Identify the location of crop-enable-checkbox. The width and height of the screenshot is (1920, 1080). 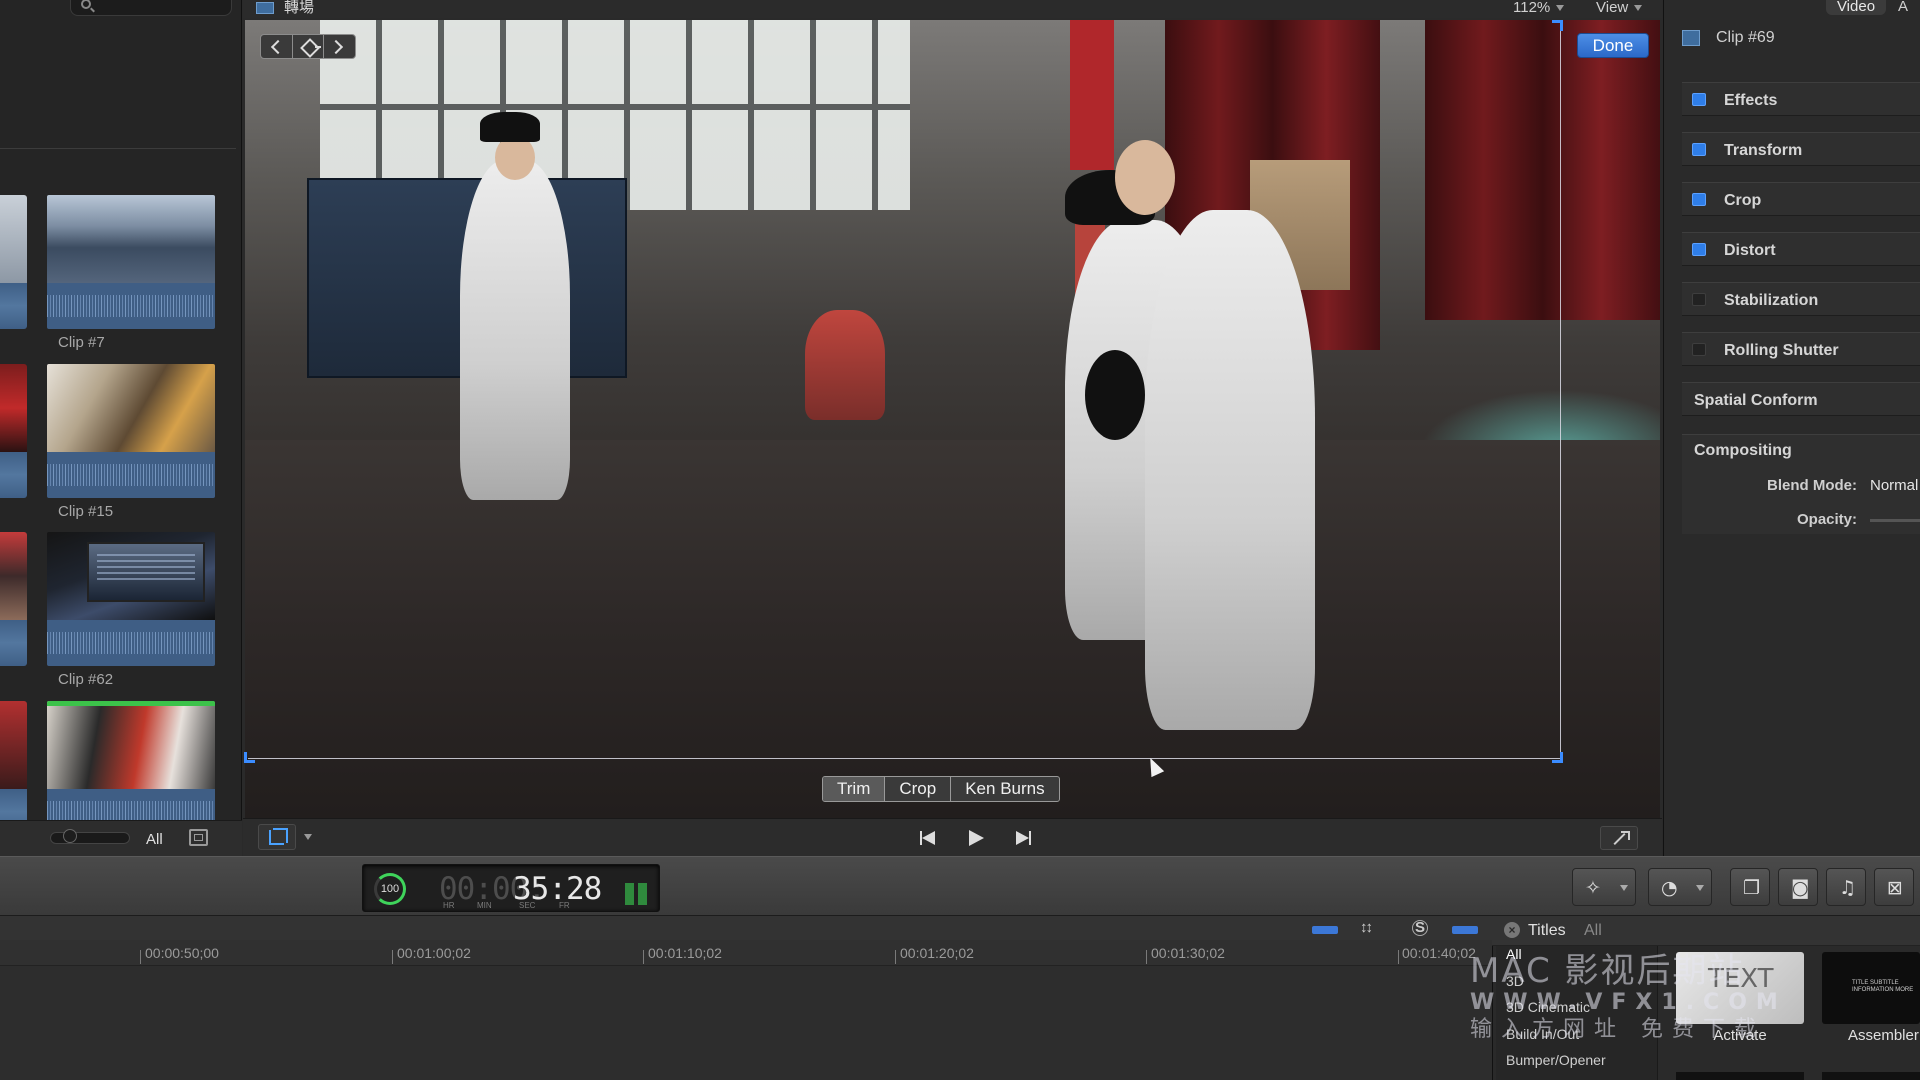
(1699, 199).